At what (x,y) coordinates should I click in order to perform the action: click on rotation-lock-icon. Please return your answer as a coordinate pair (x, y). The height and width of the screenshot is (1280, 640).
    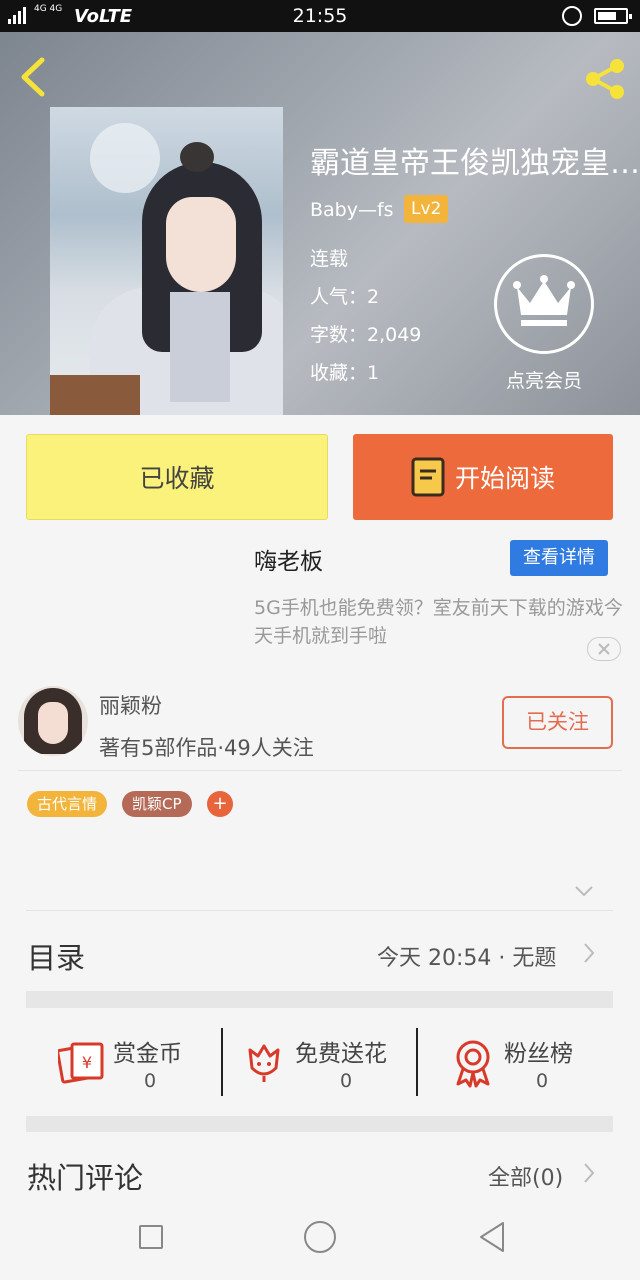
    Looking at the image, I should click on (572, 16).